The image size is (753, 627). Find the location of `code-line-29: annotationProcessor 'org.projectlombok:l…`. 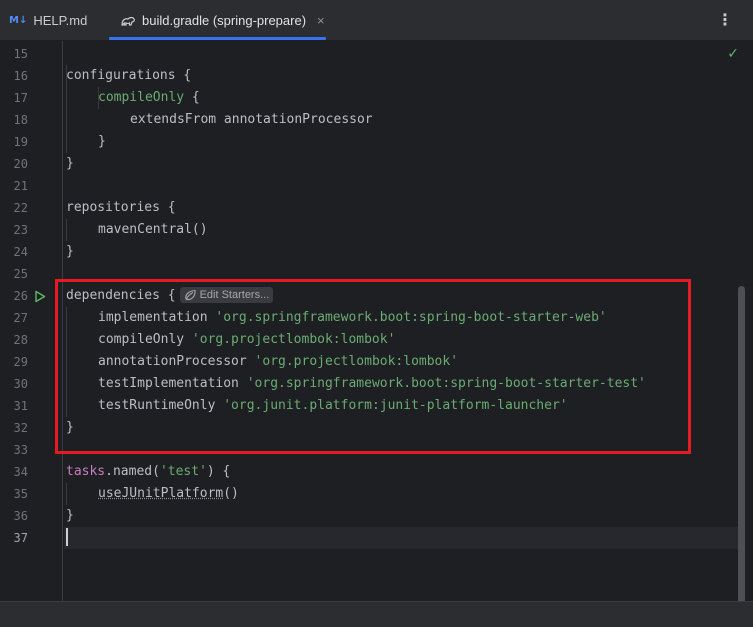

code-line-29: annotationProcessor 'org.projectlombok:l… is located at coordinates (278, 362).